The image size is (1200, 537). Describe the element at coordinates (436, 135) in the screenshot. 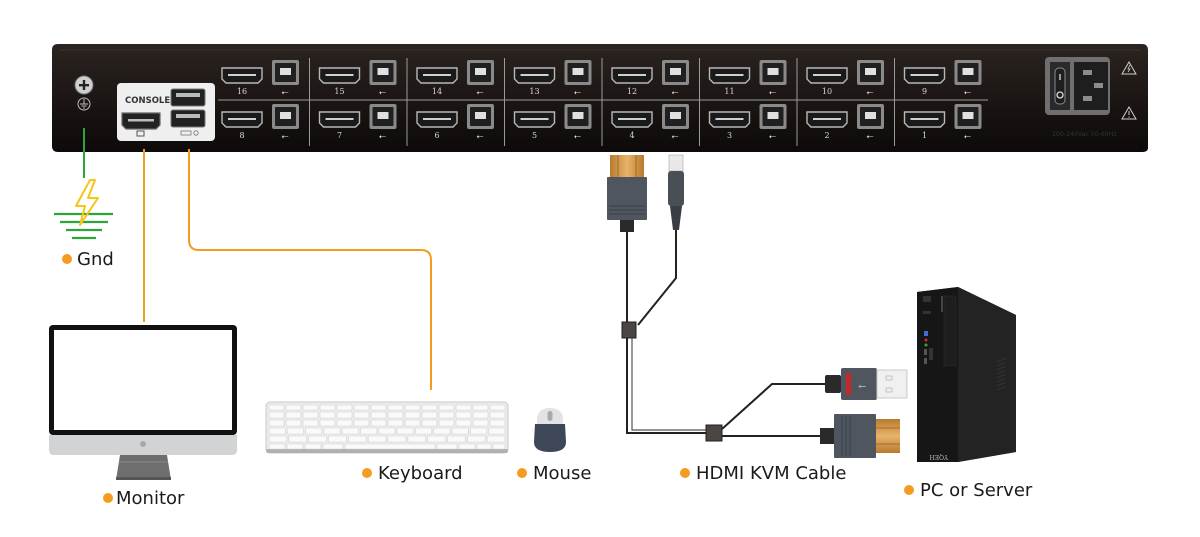

I see `port-number-label: 6` at that location.